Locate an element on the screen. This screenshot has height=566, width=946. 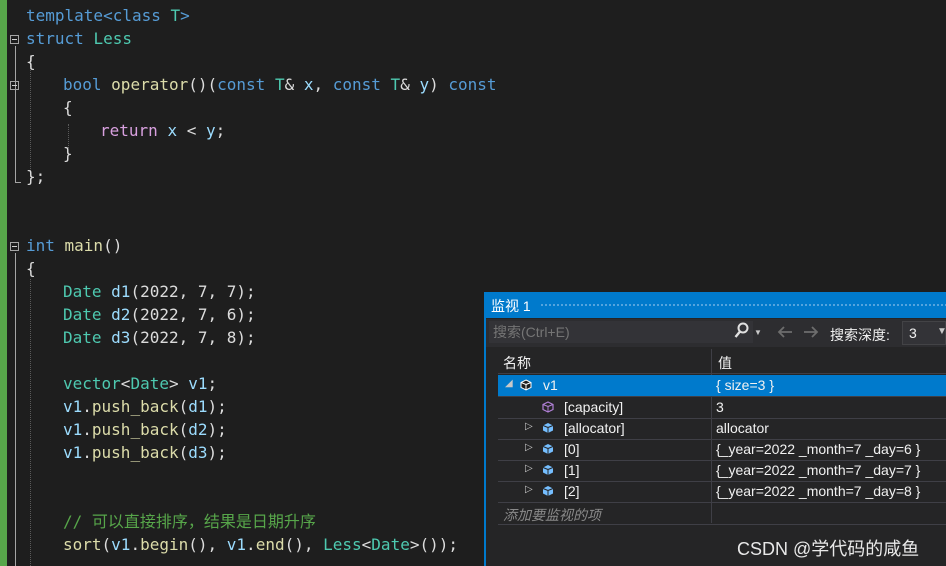
chevron-down-icon: ▼ is located at coordinates (941, 331).